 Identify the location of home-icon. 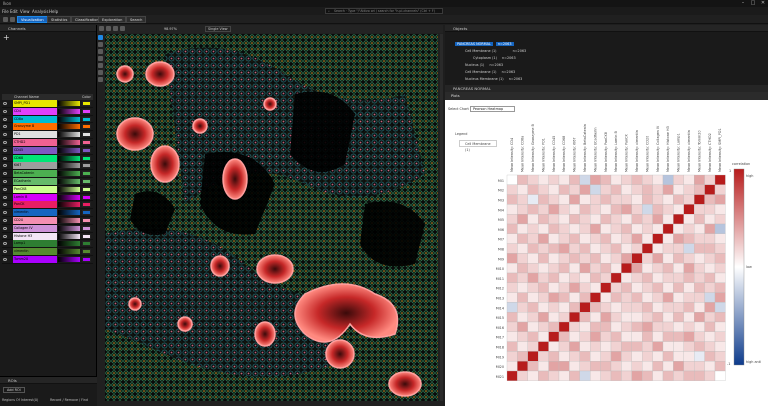
(5, 19).